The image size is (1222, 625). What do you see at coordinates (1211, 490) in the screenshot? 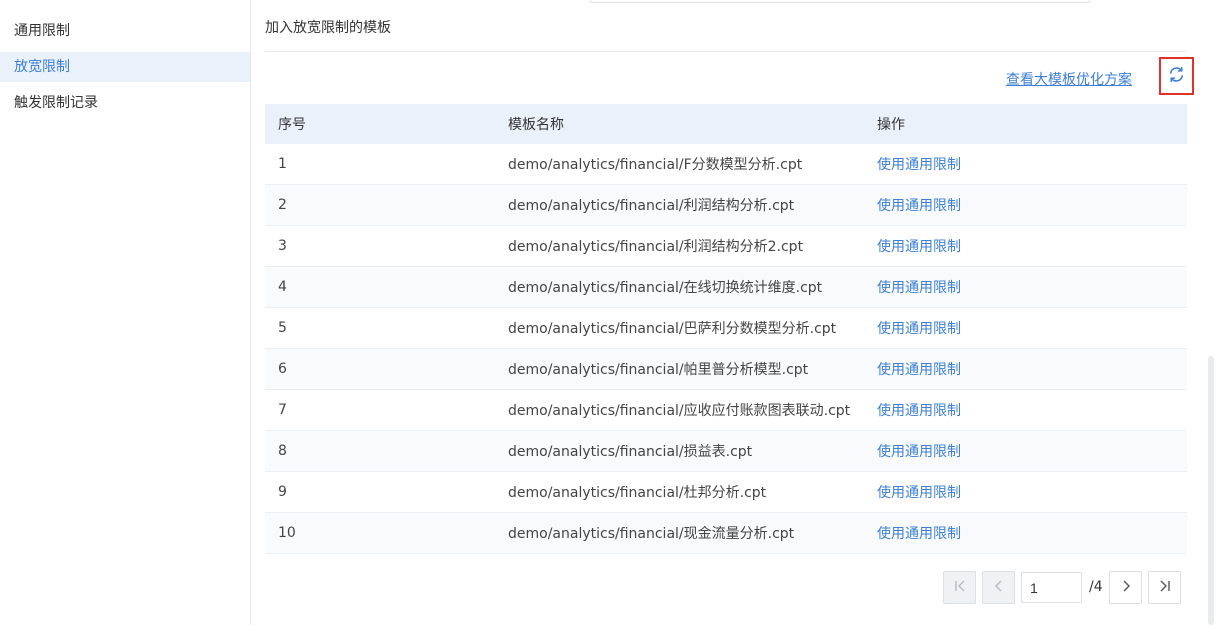
I see `scrollbar-thumb` at bounding box center [1211, 490].